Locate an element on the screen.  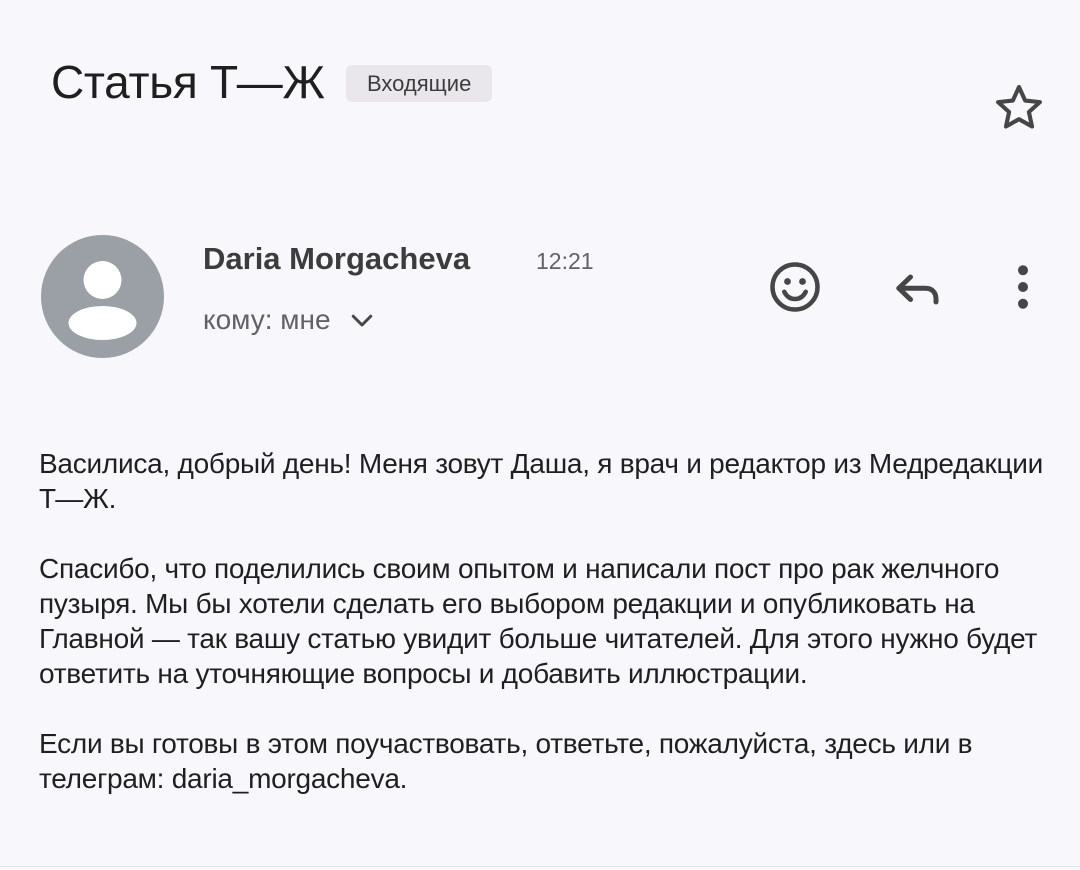
message-time: 12:21 is located at coordinates (565, 261).